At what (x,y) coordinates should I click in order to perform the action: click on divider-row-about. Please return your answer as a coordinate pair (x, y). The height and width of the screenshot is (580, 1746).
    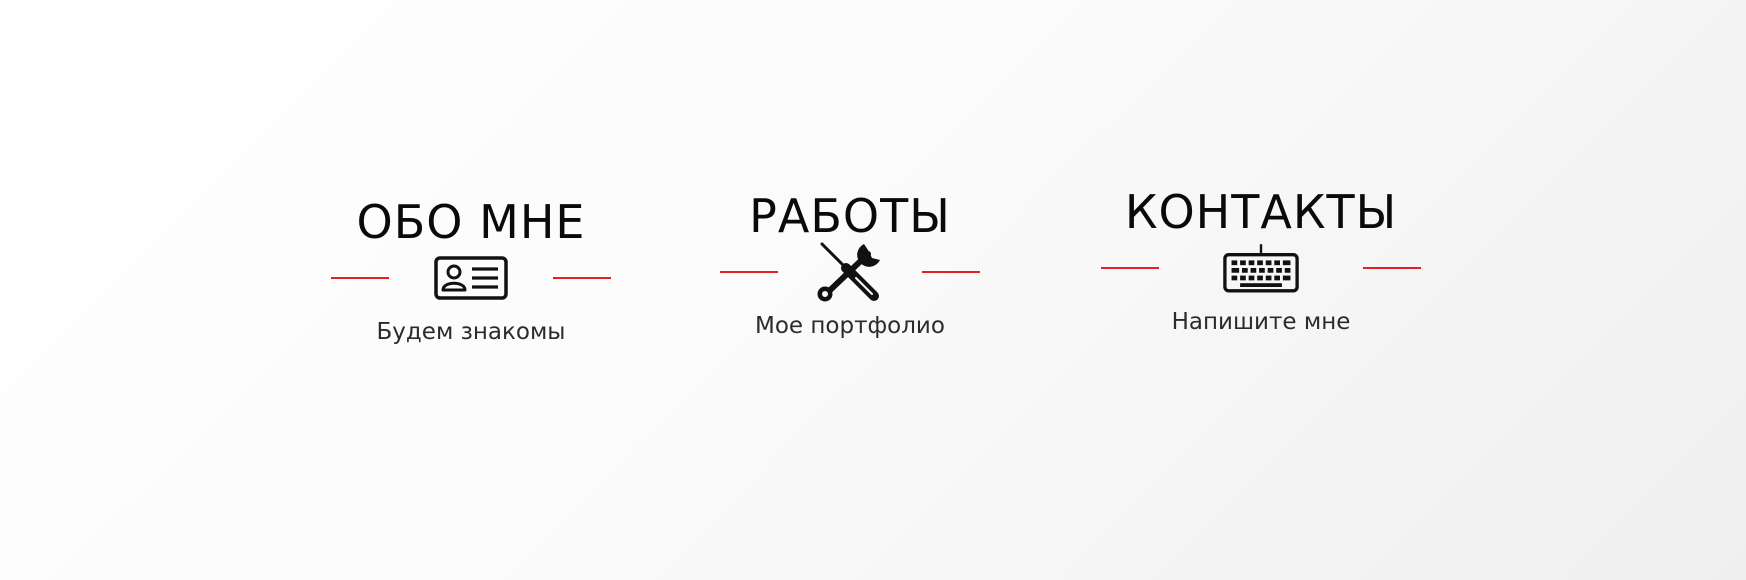
    Looking at the image, I should click on (471, 278).